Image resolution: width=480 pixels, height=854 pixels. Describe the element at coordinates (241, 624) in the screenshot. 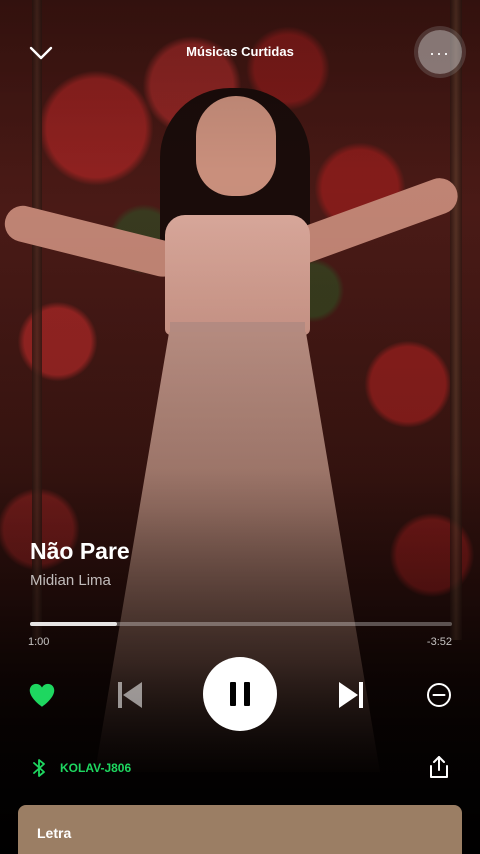

I see `progress-bar` at that location.